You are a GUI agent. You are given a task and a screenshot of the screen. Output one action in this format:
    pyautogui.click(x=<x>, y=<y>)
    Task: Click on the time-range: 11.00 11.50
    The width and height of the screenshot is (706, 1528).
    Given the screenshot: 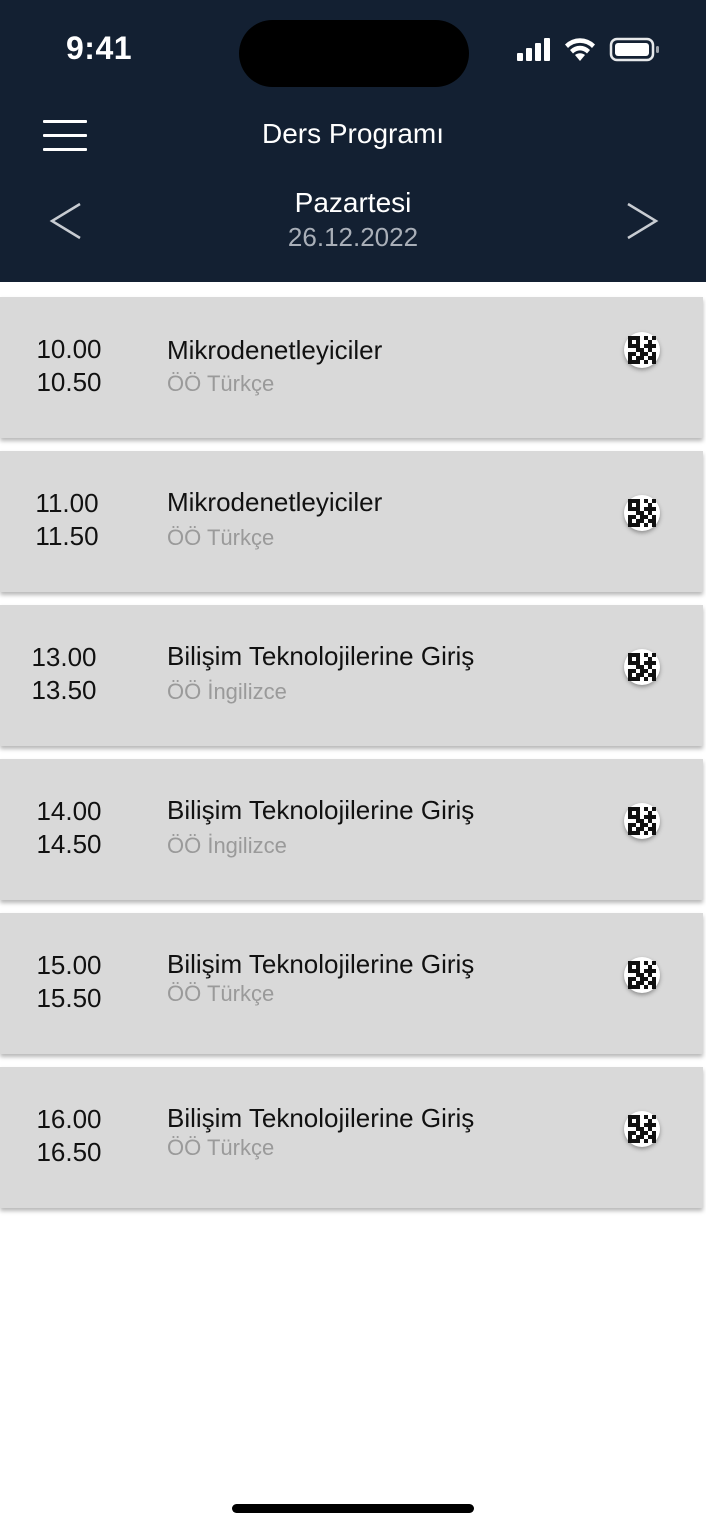 What is the action you would take?
    pyautogui.click(x=67, y=520)
    